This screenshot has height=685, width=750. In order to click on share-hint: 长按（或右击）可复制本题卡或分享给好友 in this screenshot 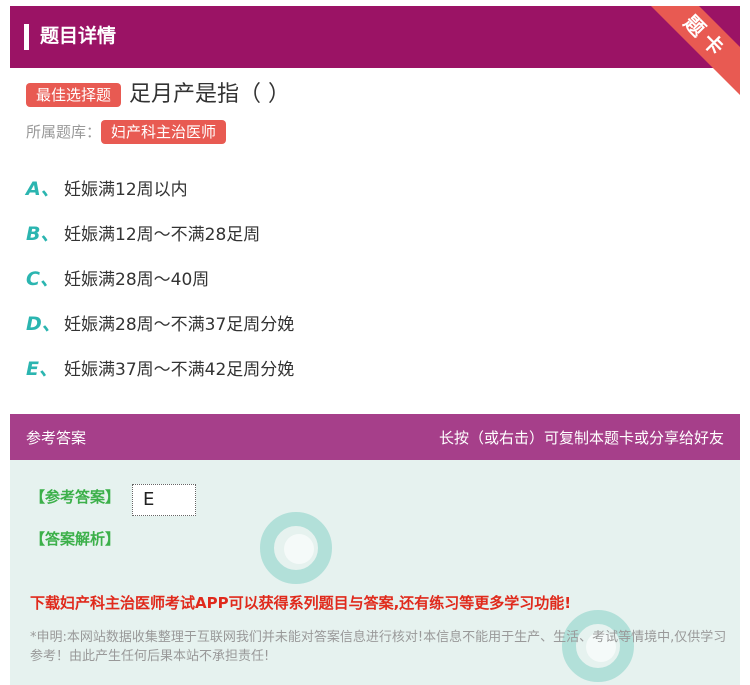, I will do `click(581, 438)`.